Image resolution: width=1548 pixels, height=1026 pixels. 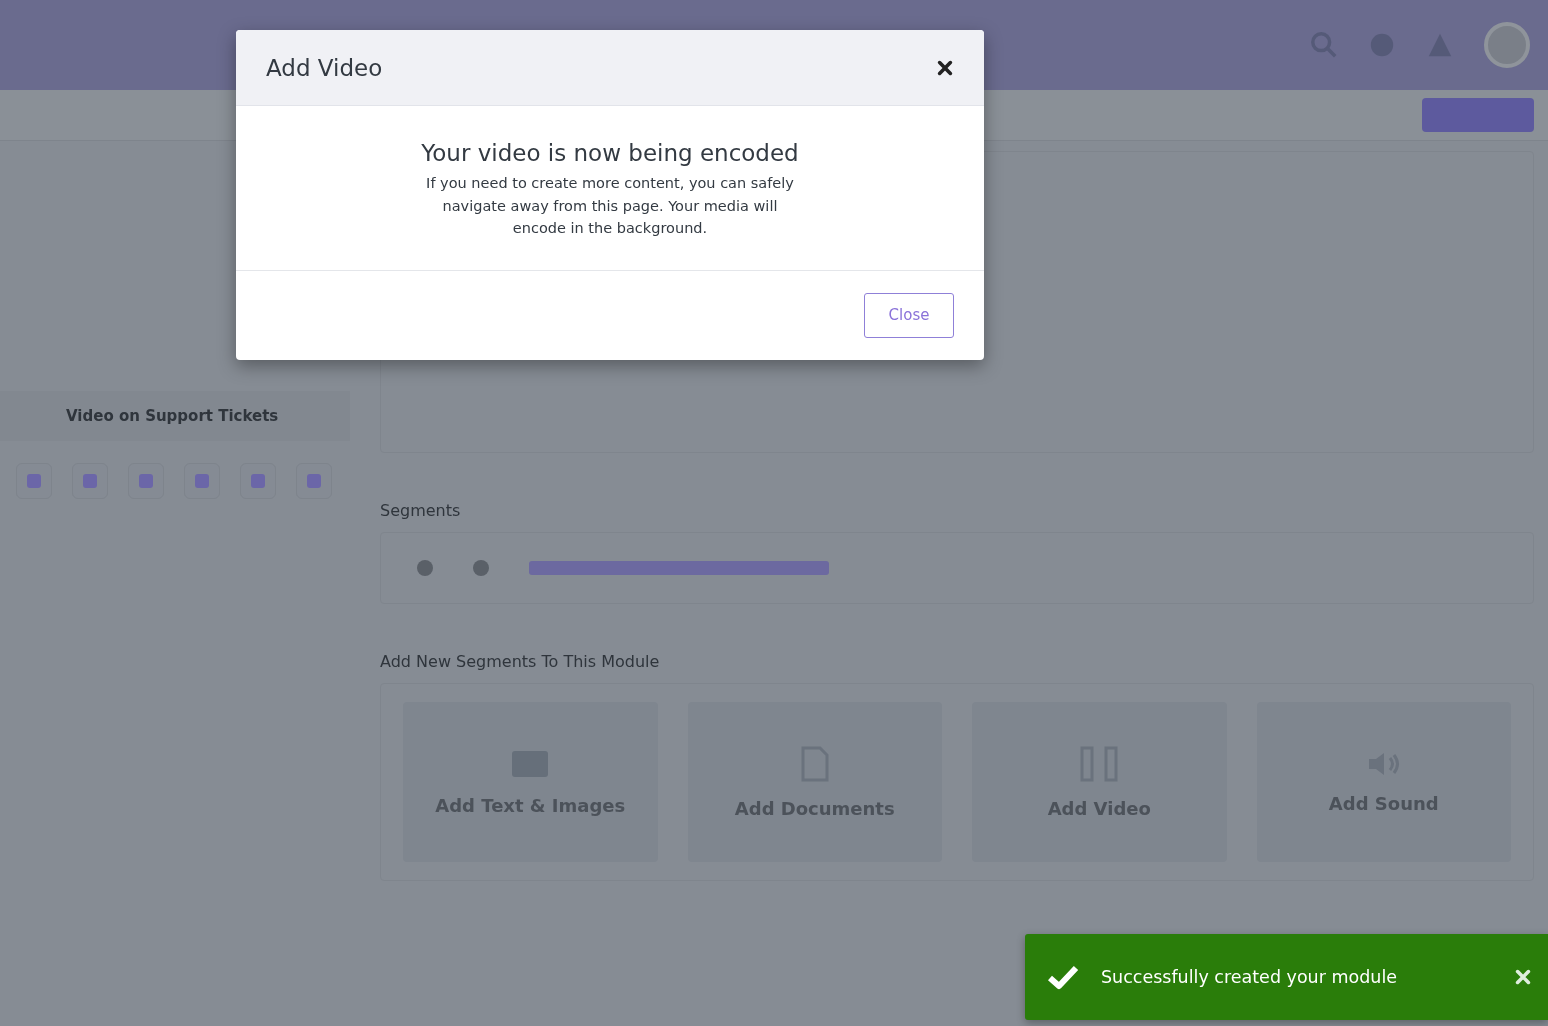 What do you see at coordinates (175, 416) in the screenshot?
I see `sidebar-item: Video on Support Tickets` at bounding box center [175, 416].